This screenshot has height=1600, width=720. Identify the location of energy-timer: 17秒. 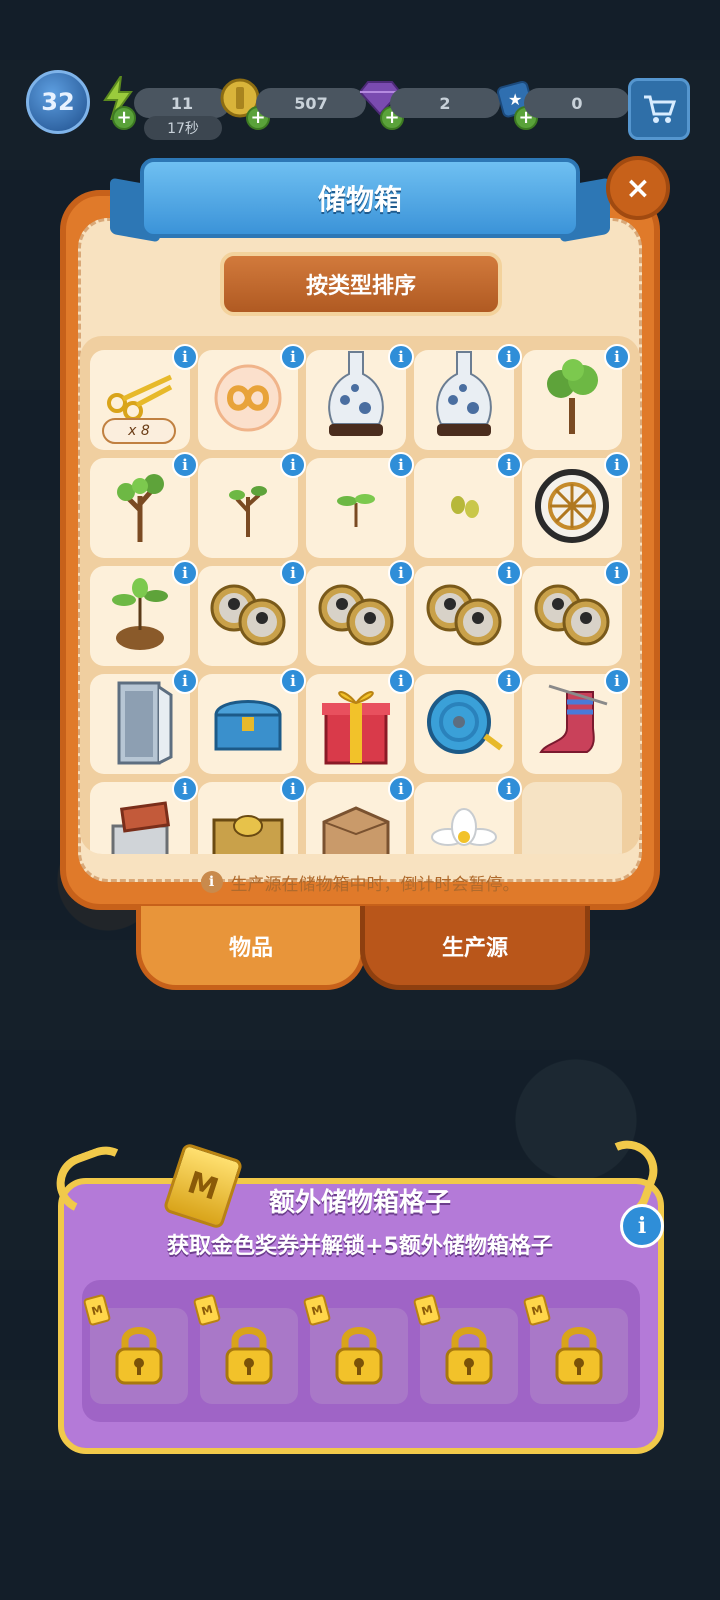
(183, 128).